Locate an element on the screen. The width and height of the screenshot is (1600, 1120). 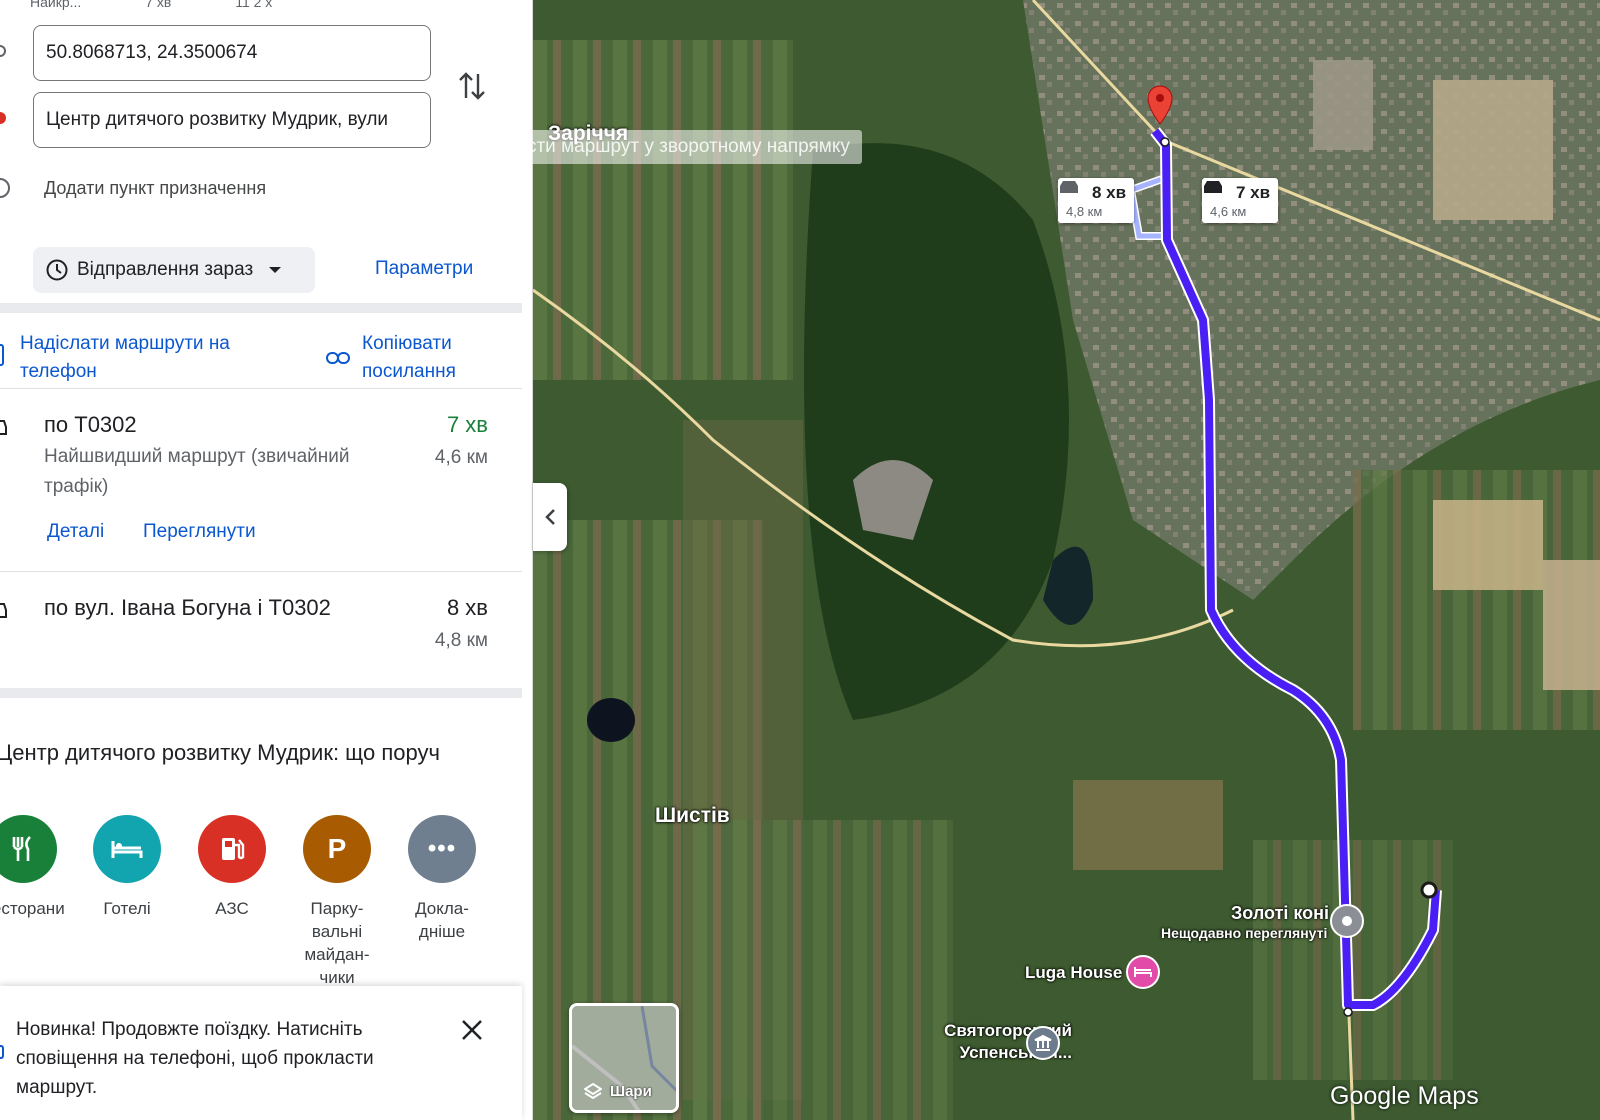
route-label-distance: 4,8 км is located at coordinates (1084, 211).